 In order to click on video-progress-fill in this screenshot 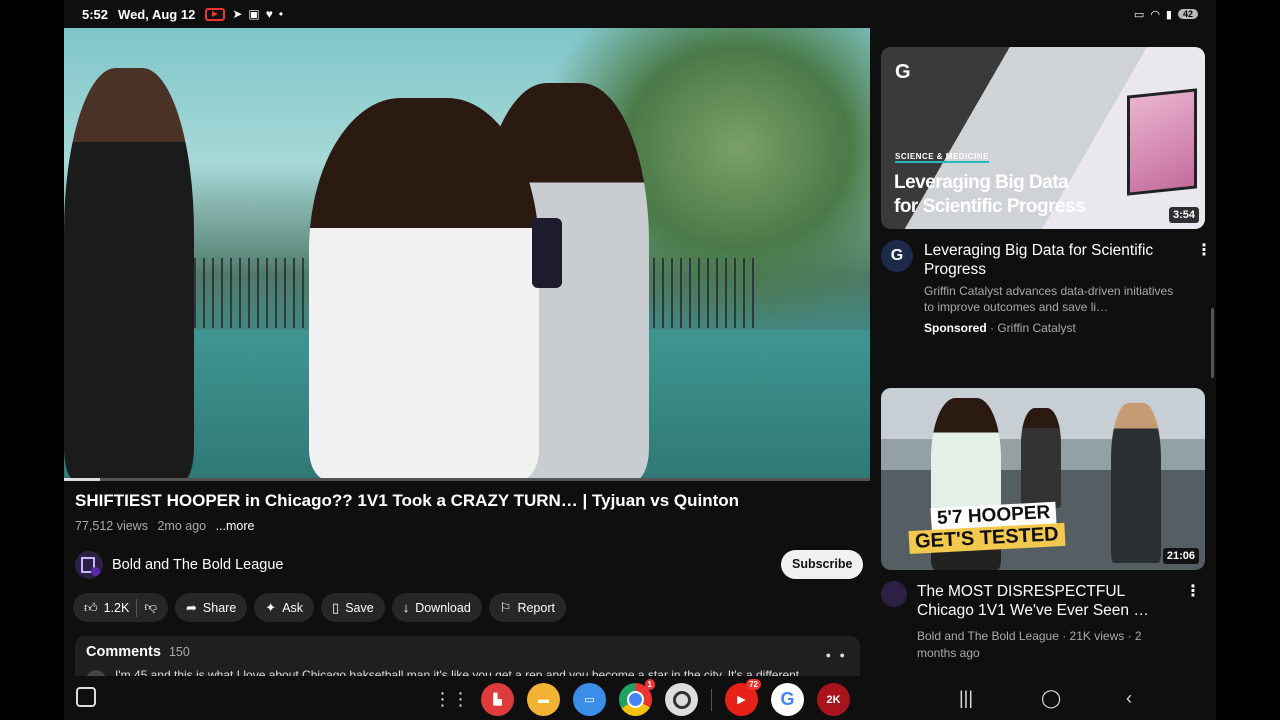, I will do `click(82, 479)`.